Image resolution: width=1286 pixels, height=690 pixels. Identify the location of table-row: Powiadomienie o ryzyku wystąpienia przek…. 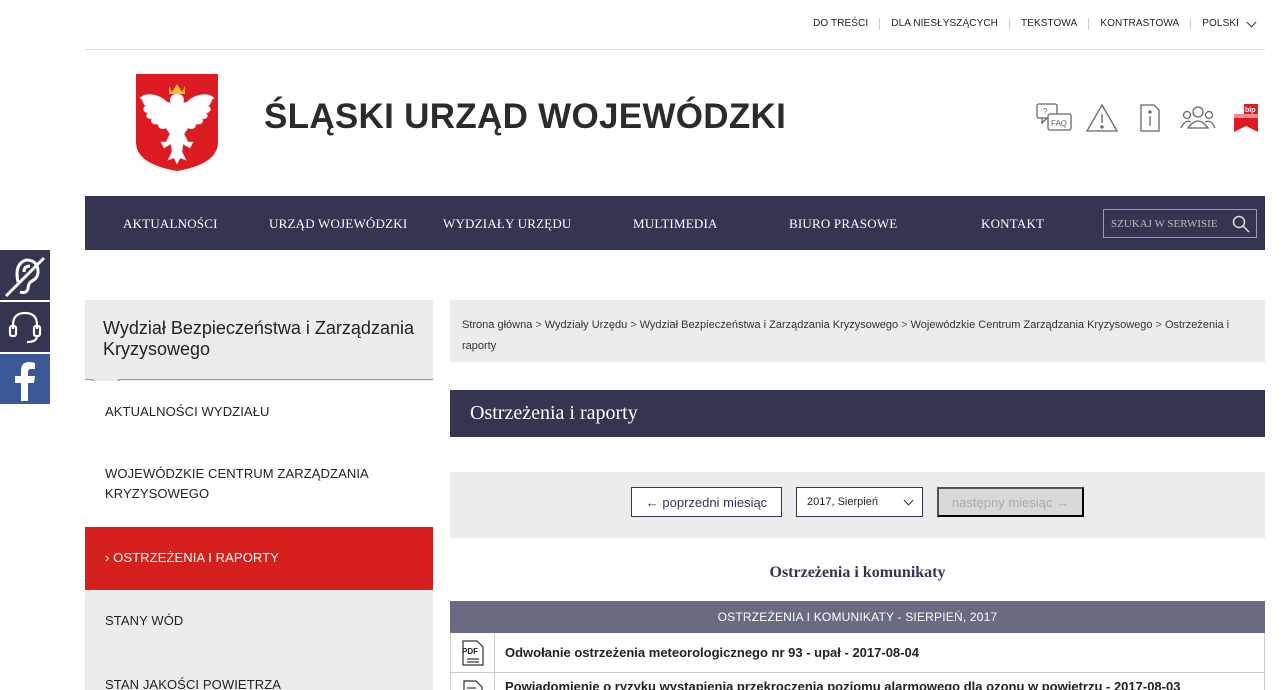
(857, 681).